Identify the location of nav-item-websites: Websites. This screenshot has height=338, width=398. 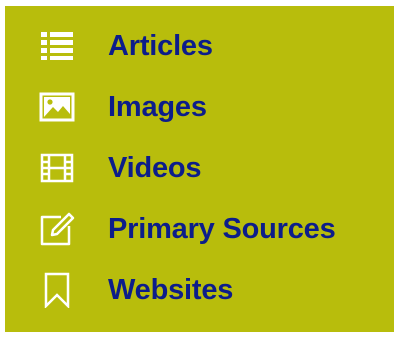
(199, 290).